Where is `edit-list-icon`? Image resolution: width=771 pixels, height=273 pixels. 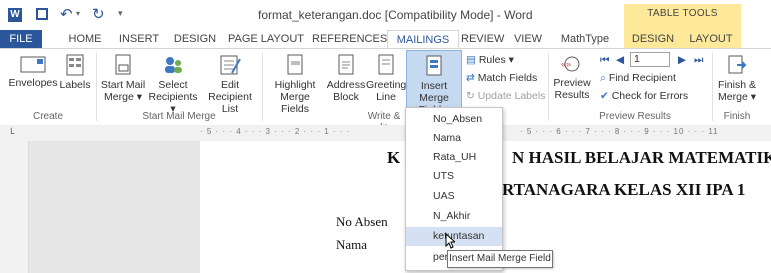 edit-list-icon is located at coordinates (230, 65).